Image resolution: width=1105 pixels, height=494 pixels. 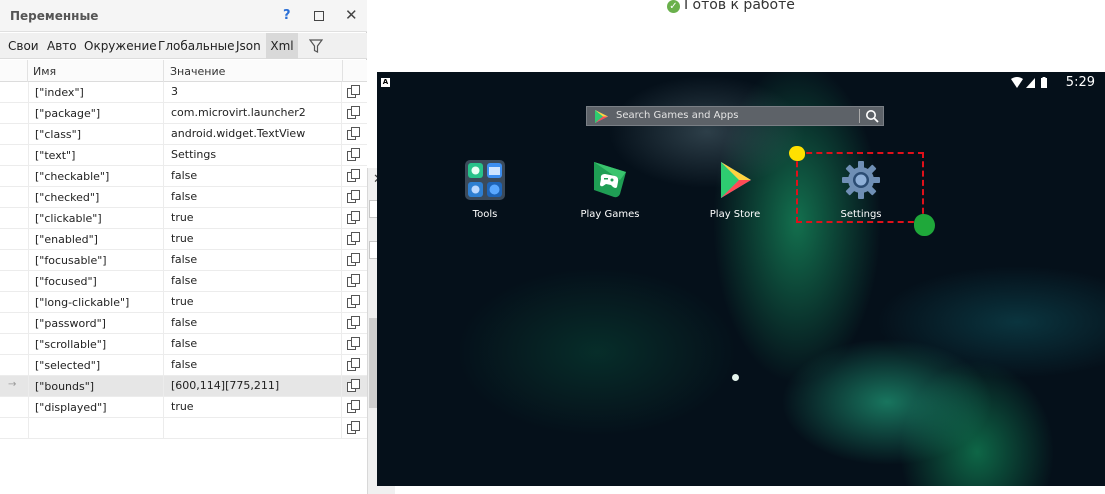 I want to click on variable-name: ["enabled"], so click(x=96, y=239).